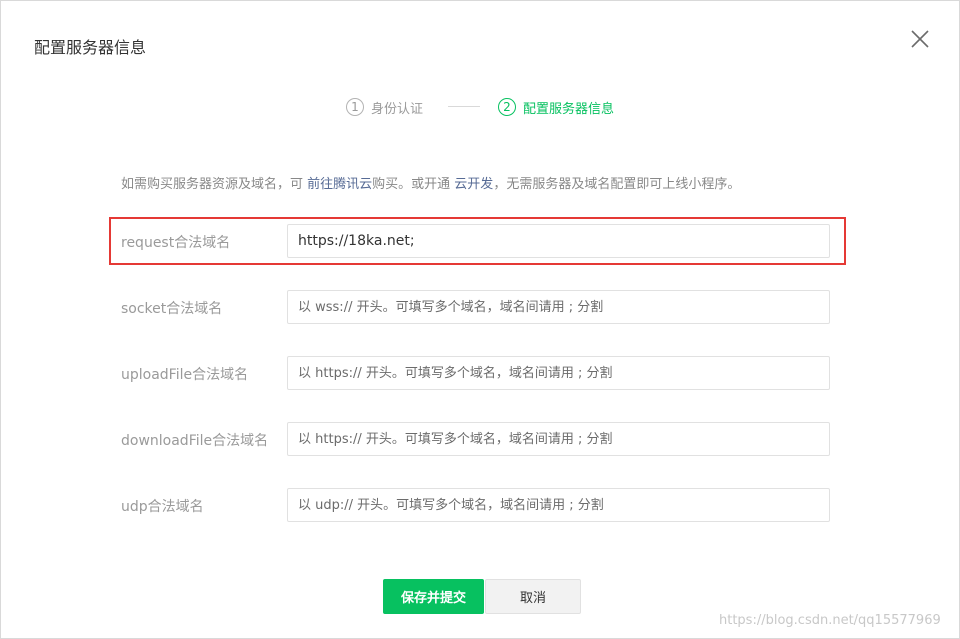 The image size is (960, 639). What do you see at coordinates (397, 109) in the screenshot?
I see `step-label: 身份认证` at bounding box center [397, 109].